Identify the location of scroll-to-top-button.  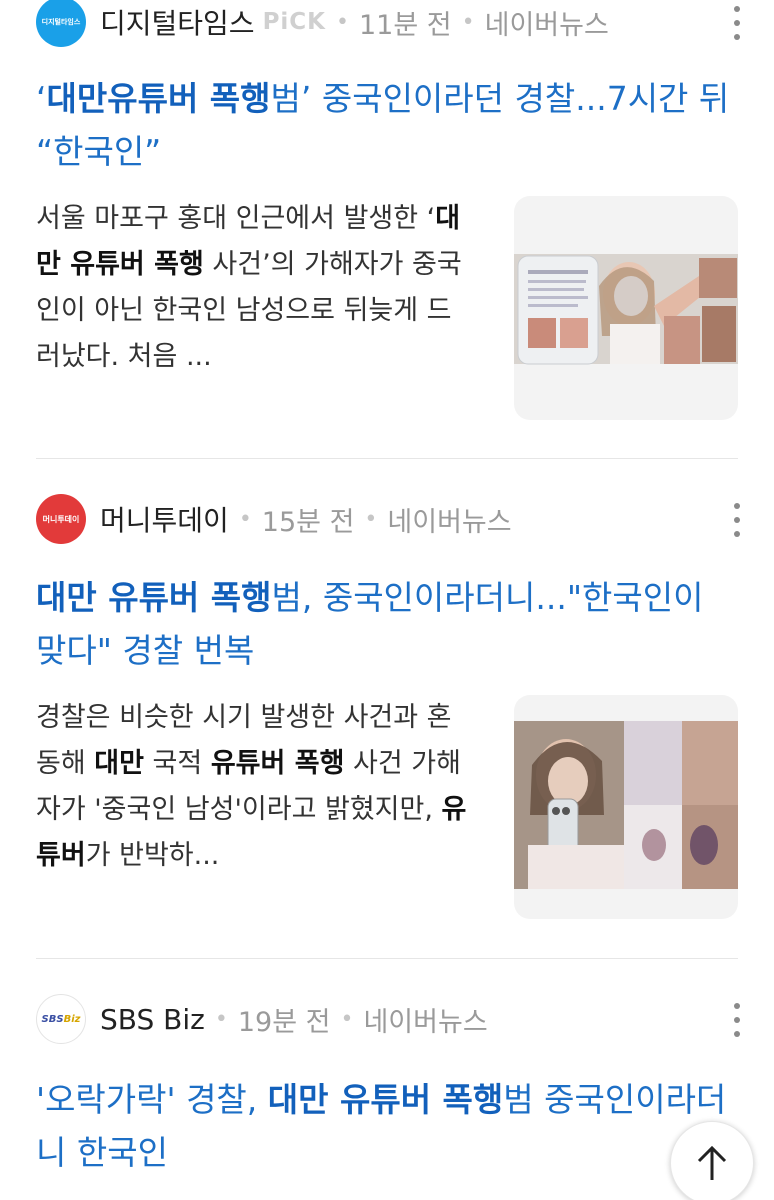
(712, 1160).